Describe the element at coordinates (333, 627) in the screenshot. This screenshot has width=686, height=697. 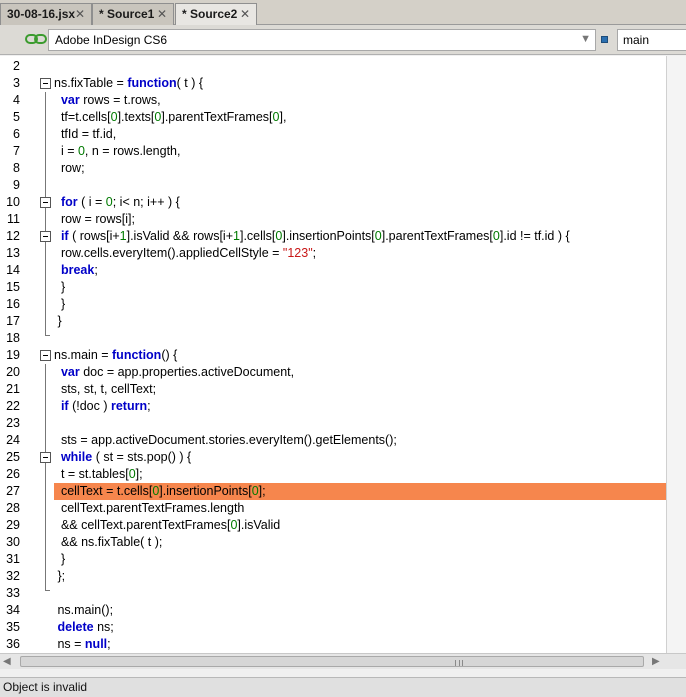
I see `code-line: 35 delete ns;` at that location.